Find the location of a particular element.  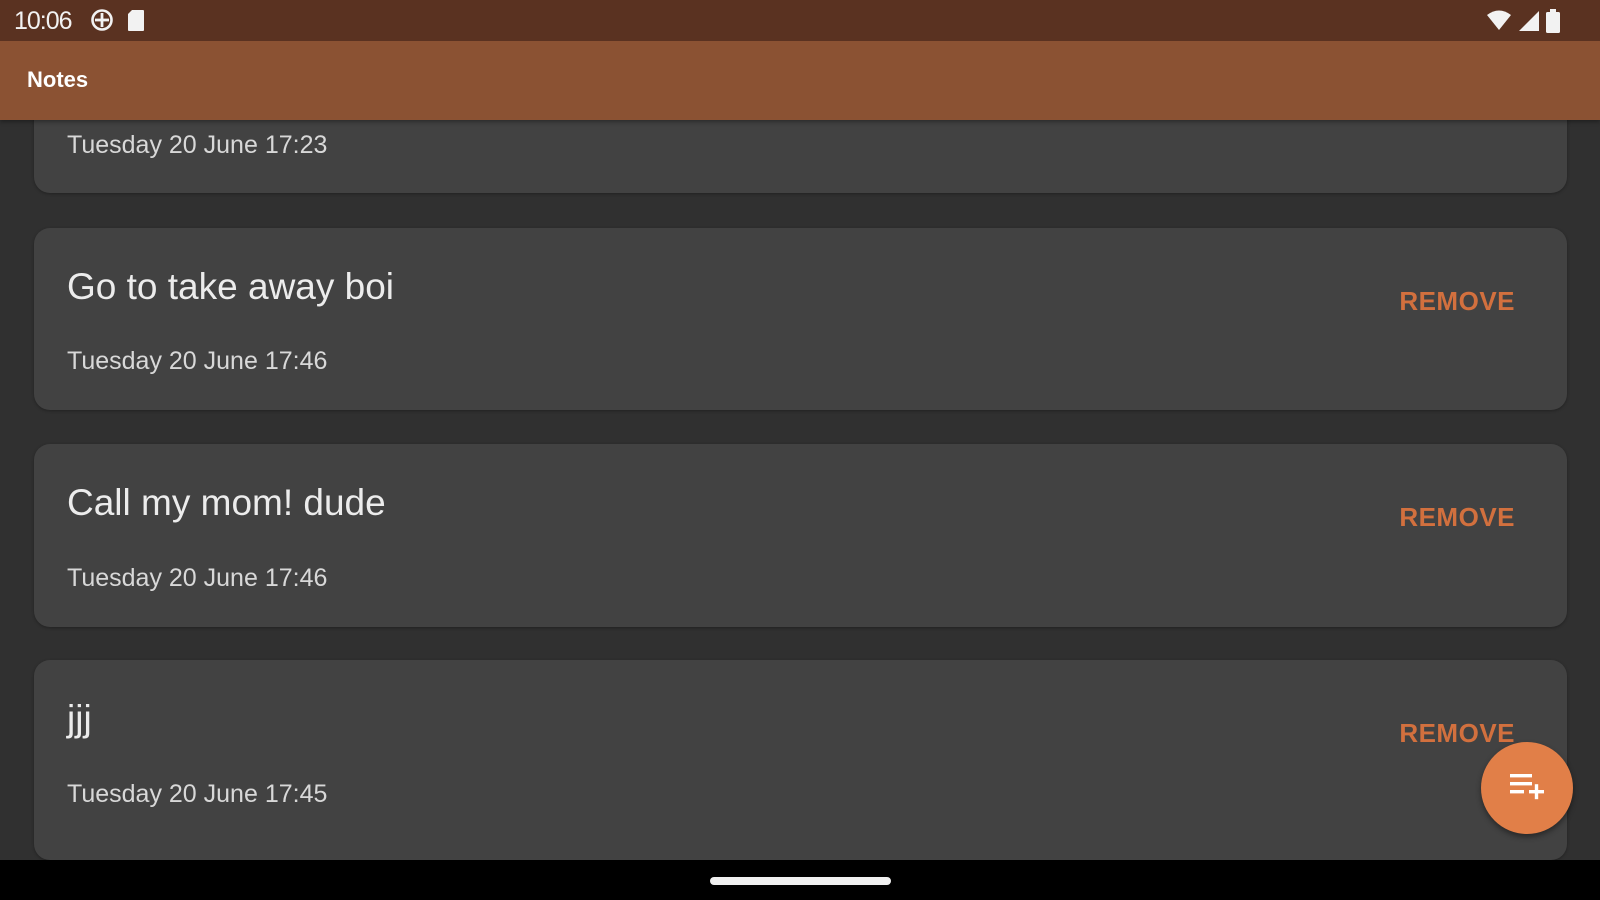

add-note-button is located at coordinates (1527, 788).